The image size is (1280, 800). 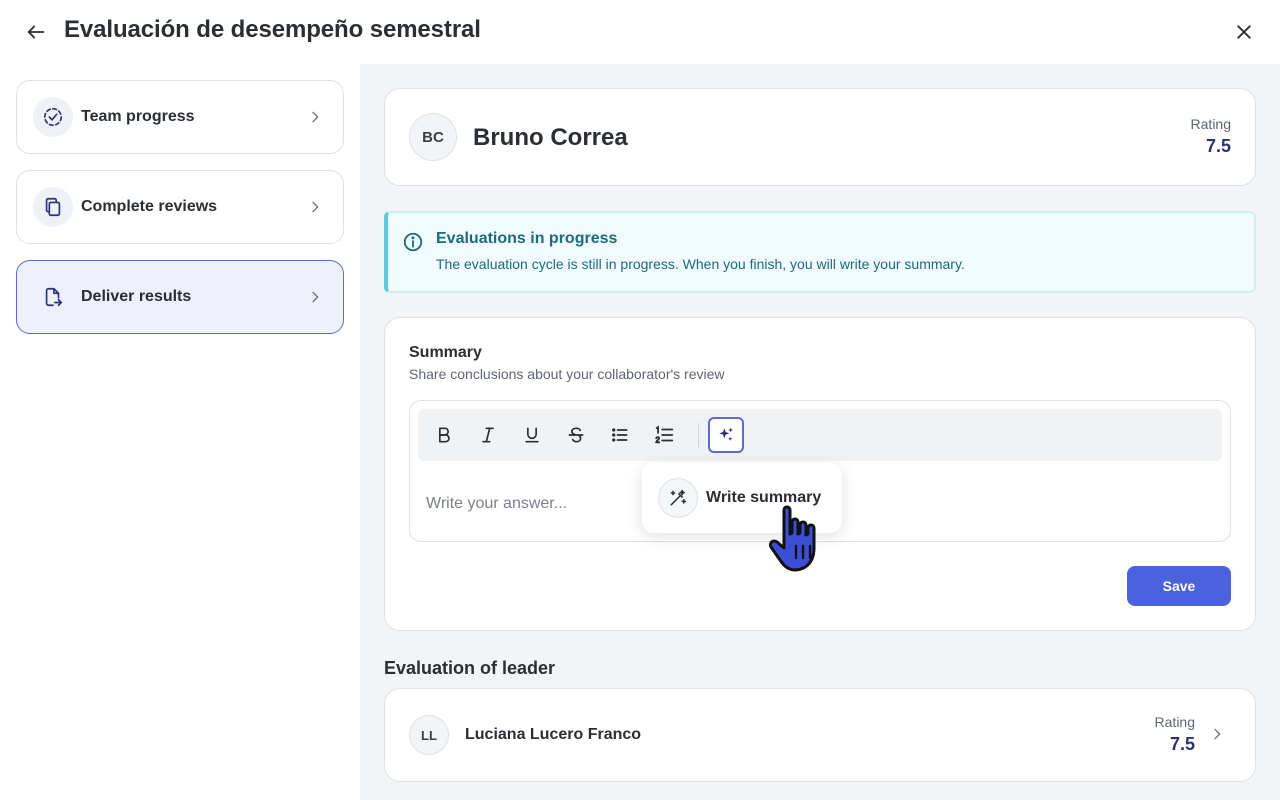 I want to click on copy-documents-icon, so click(x=53, y=207).